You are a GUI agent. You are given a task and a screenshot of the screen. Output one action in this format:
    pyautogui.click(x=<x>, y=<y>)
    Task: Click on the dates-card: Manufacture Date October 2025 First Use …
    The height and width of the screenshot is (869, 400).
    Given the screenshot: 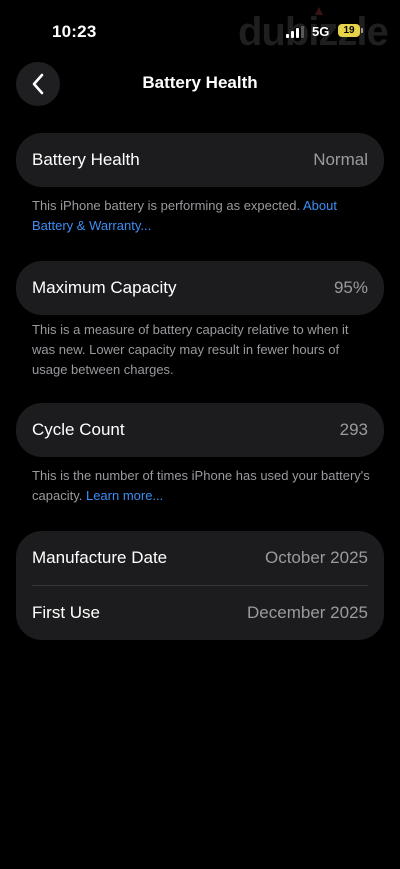 What is the action you would take?
    pyautogui.click(x=200, y=585)
    